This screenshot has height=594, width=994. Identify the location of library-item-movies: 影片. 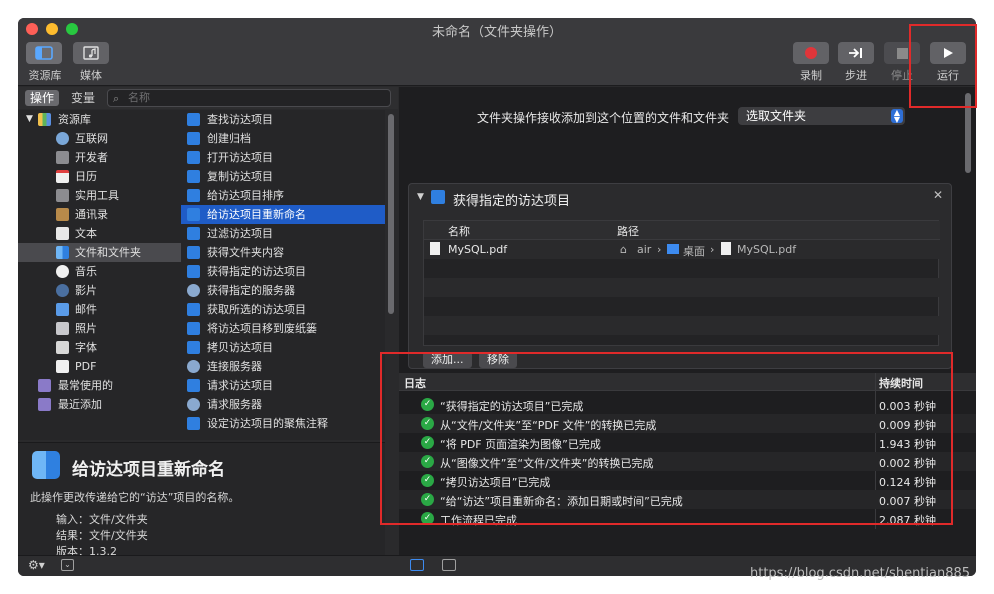
(99, 290).